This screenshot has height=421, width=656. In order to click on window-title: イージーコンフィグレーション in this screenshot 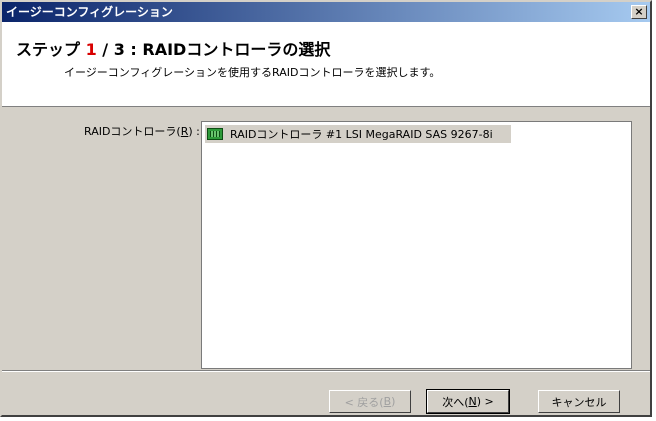, I will do `click(89, 12)`.